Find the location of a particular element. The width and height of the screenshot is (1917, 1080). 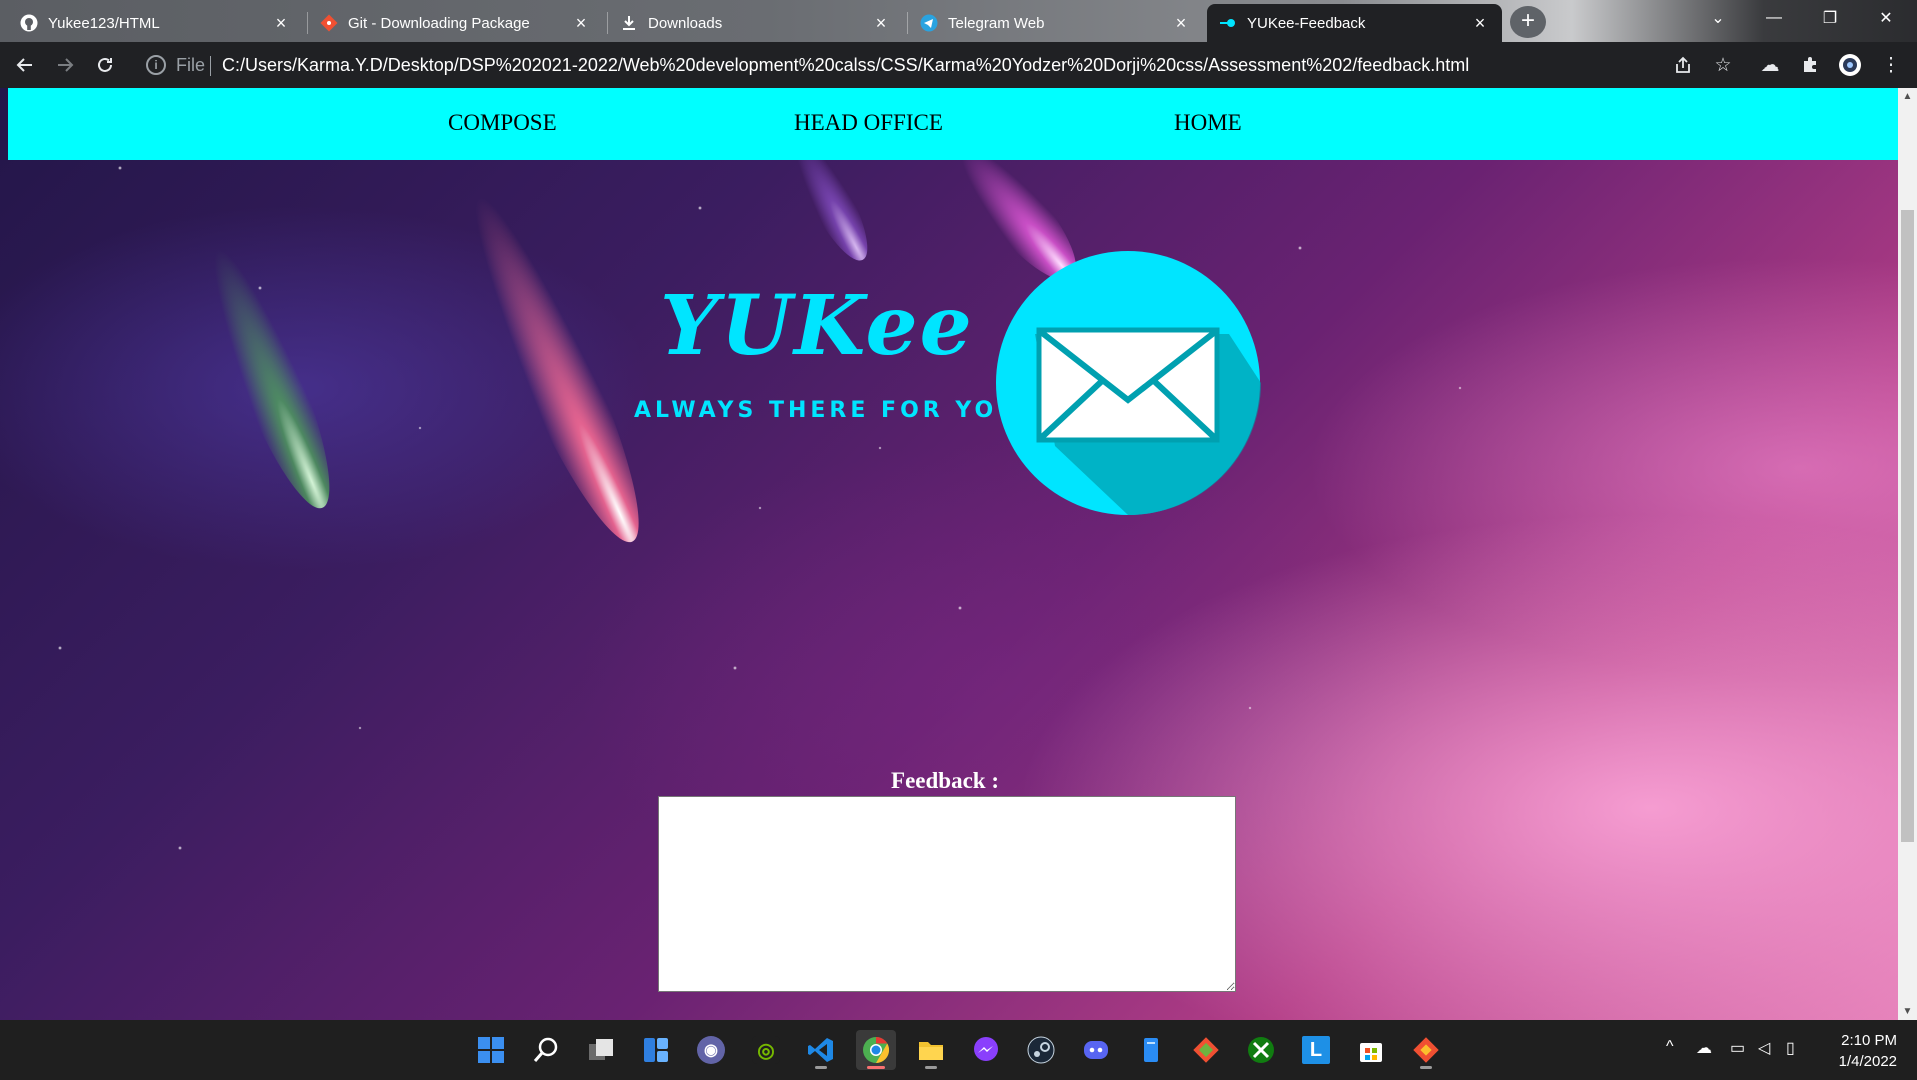

tab-title: YUKee-Feedback is located at coordinates (1306, 23).